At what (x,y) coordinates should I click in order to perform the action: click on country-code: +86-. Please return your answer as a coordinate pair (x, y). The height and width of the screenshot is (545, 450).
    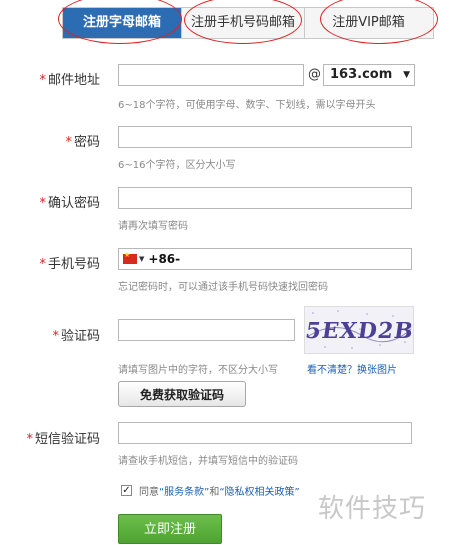
    Looking at the image, I should click on (164, 259).